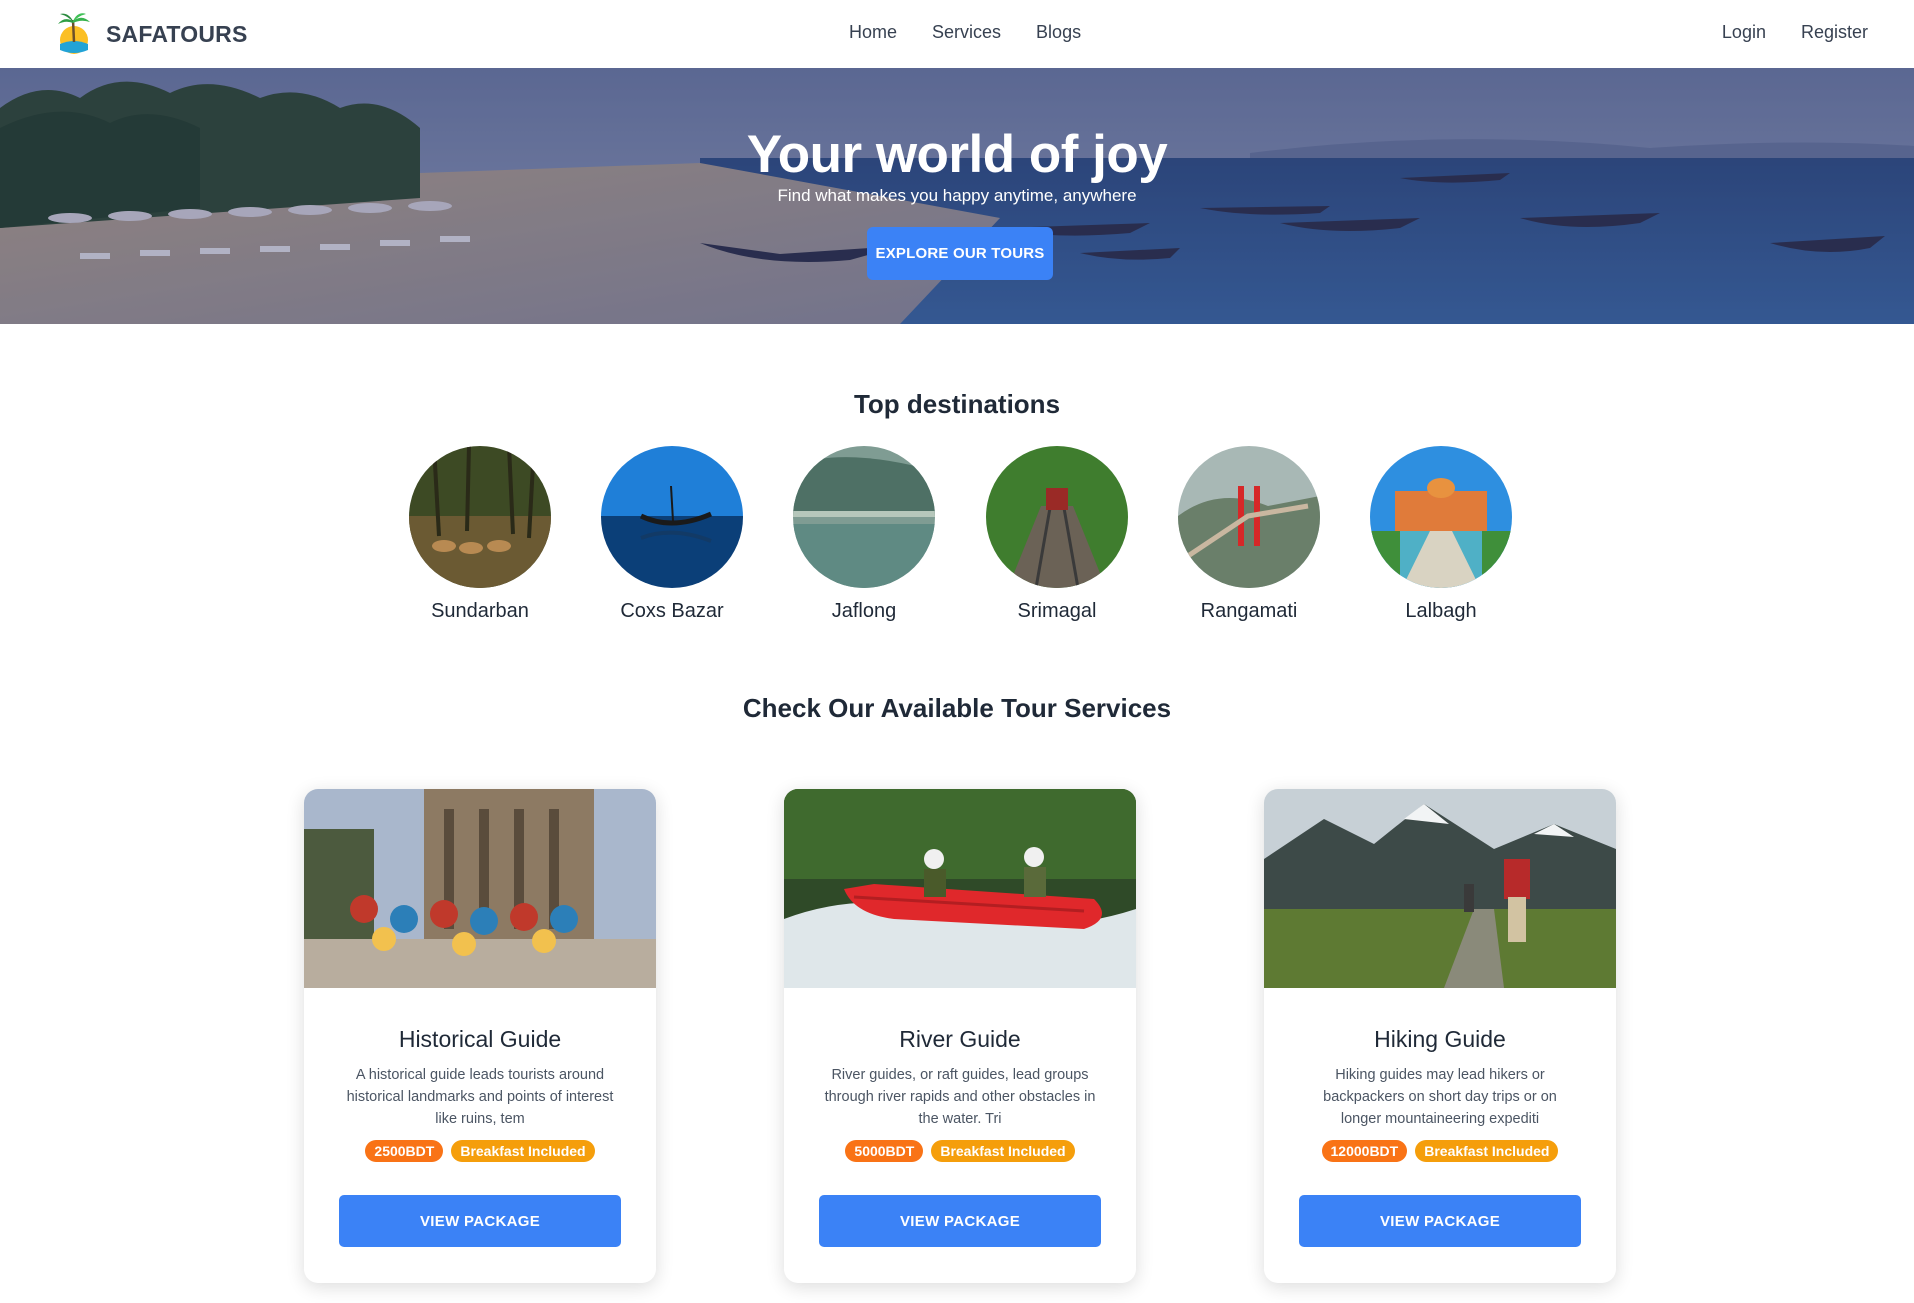 This screenshot has width=1914, height=1303. I want to click on nav-services-link: Services, so click(966, 32).